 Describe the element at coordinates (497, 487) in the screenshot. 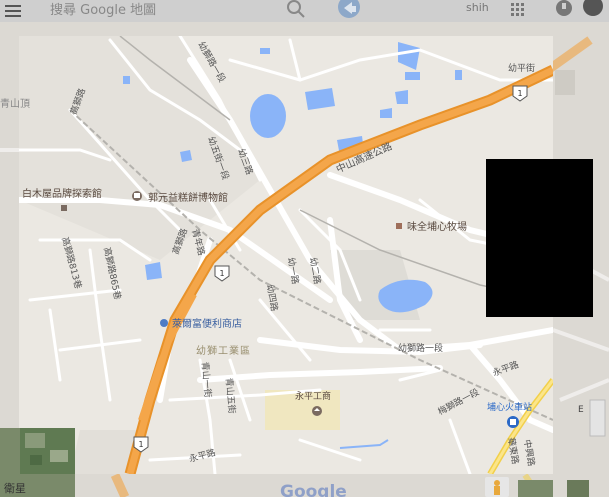

I see `pegman-icon` at that location.